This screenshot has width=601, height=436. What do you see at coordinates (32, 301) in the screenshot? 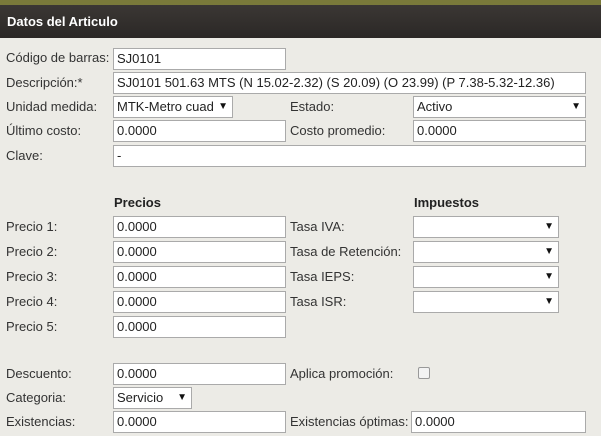
I see `precio4-label: Precio 4:` at bounding box center [32, 301].